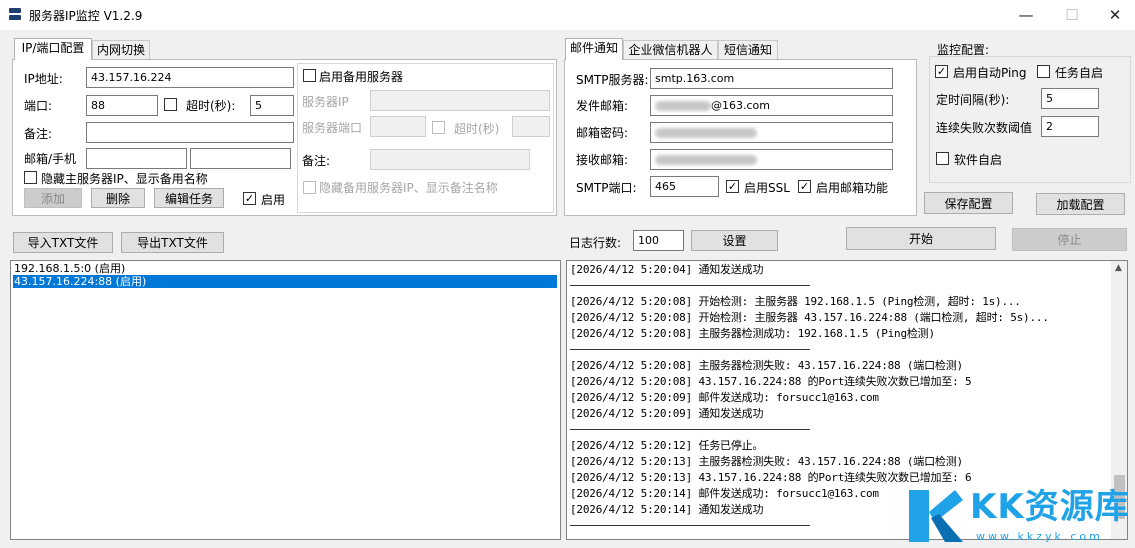 This screenshot has height=548, width=1135. What do you see at coordinates (968, 203) in the screenshot?
I see `save-config-button: 保存配置` at bounding box center [968, 203].